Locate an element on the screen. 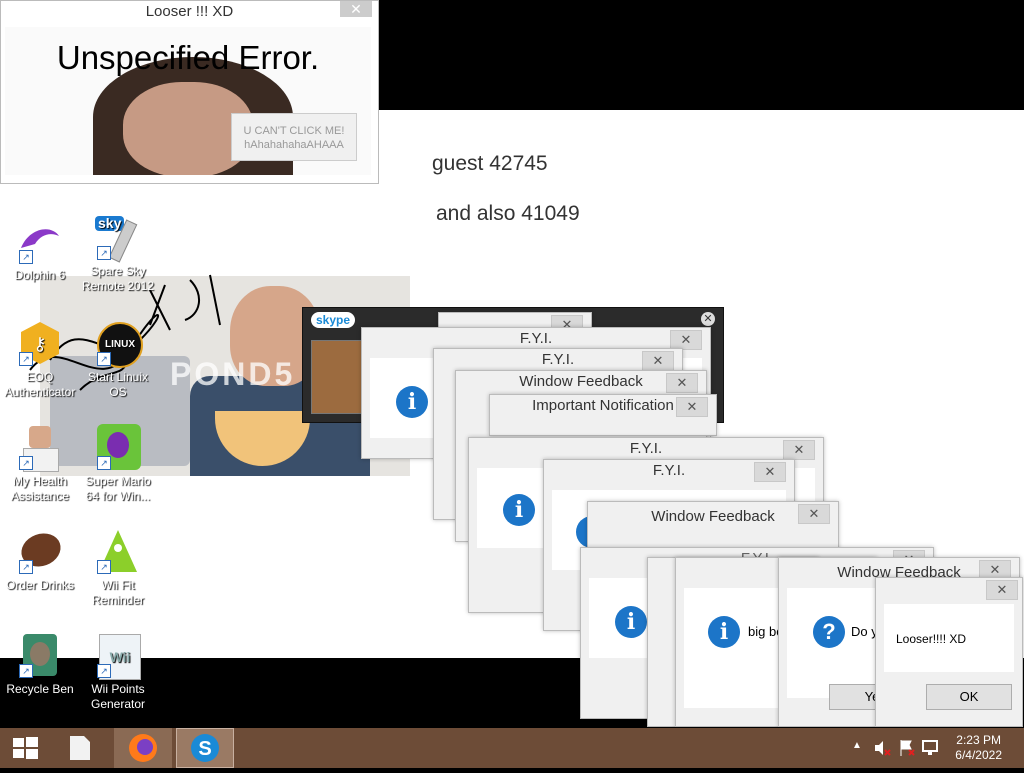  desktop-icon-wii-points: Wii ↗ Wii Points Generator is located at coordinates (118, 672).